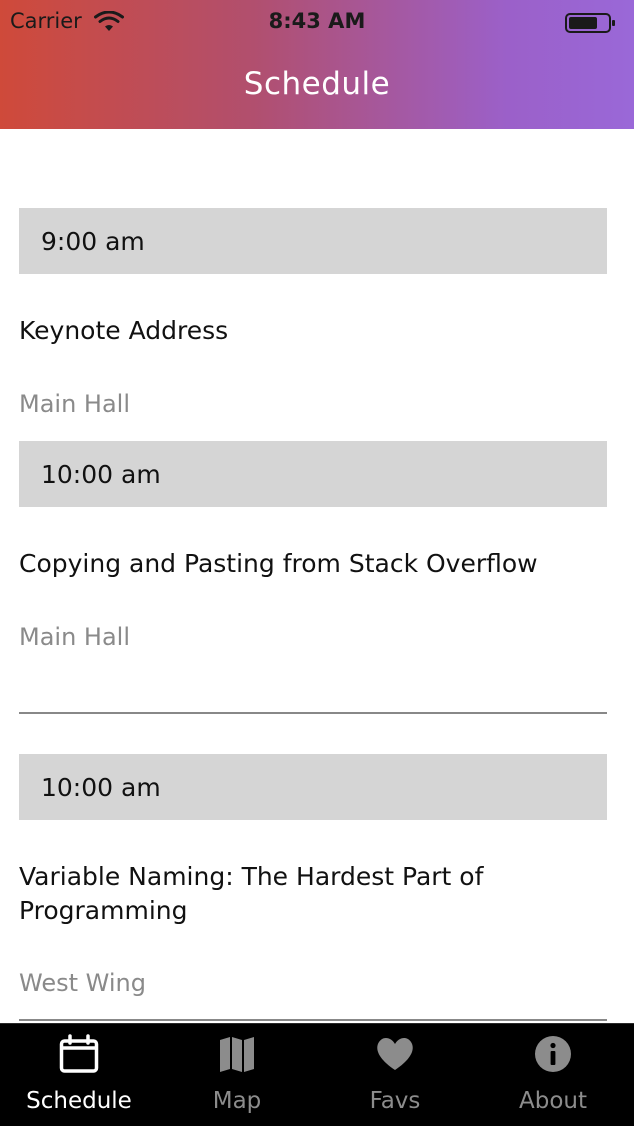  Describe the element at coordinates (237, 1075) in the screenshot. I see `tab-map: Map` at that location.